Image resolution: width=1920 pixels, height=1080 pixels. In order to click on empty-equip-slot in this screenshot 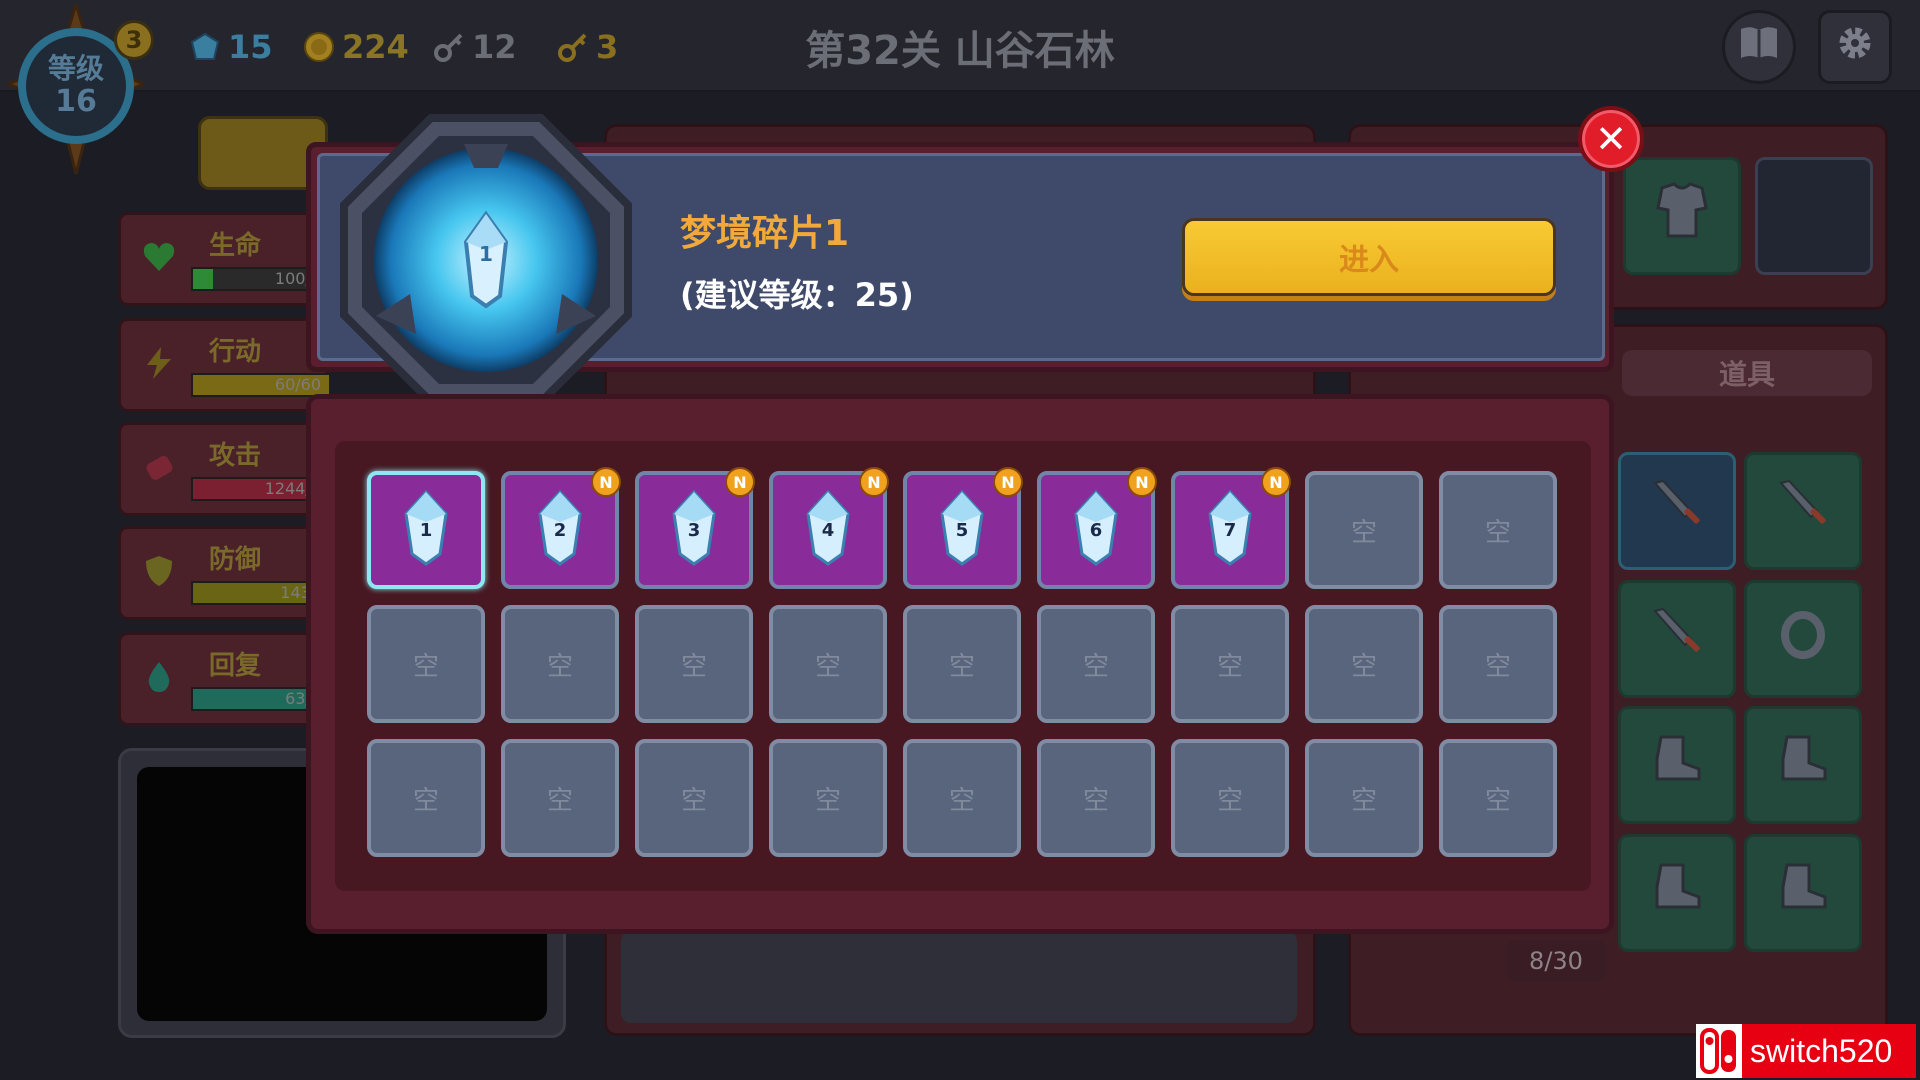, I will do `click(1814, 216)`.